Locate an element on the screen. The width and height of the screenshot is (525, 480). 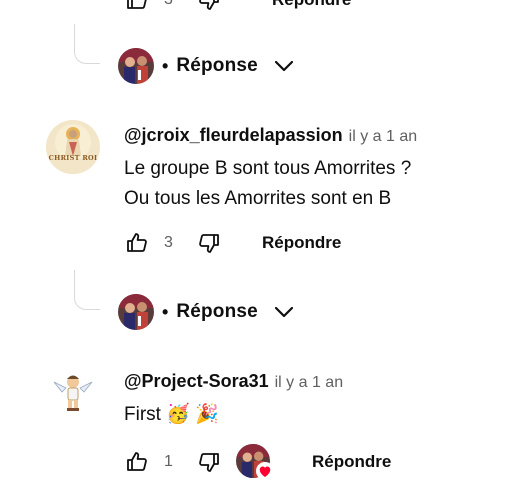
creator-heart-badge is located at coordinates (255, 462).